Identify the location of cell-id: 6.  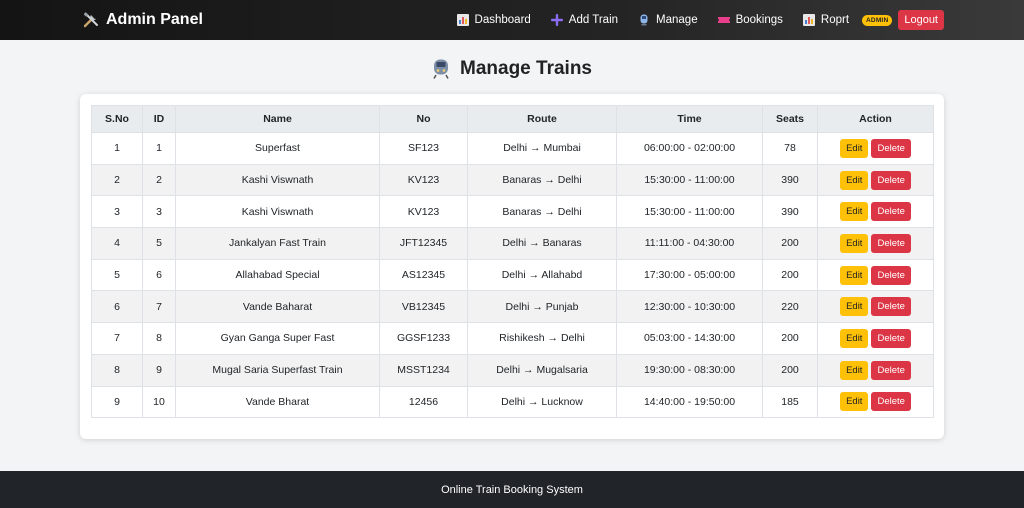
(159, 275).